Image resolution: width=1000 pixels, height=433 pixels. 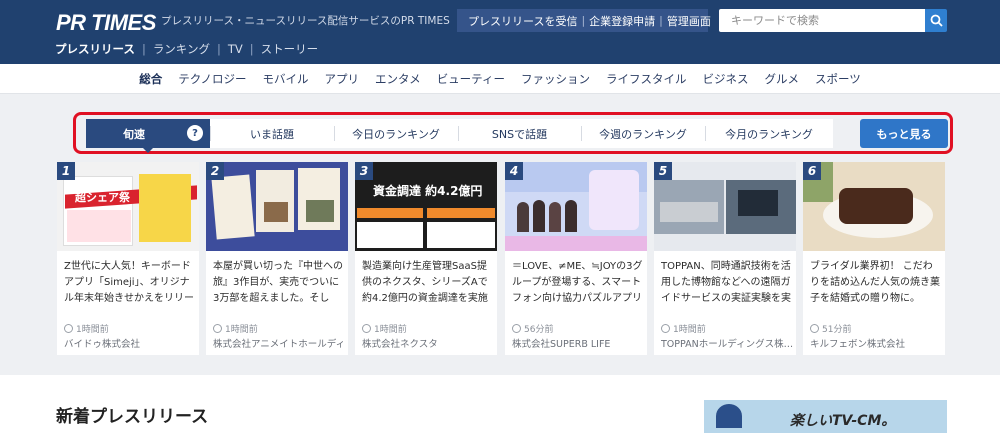 What do you see at coordinates (578, 343) in the screenshot?
I see `card-company: 株式会社SUPERB LIFE` at bounding box center [578, 343].